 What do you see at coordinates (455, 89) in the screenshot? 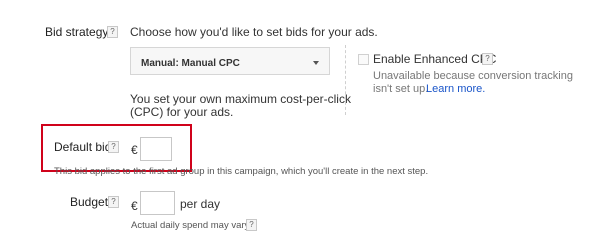
I see `learn-more-link: Learn more.` at bounding box center [455, 89].